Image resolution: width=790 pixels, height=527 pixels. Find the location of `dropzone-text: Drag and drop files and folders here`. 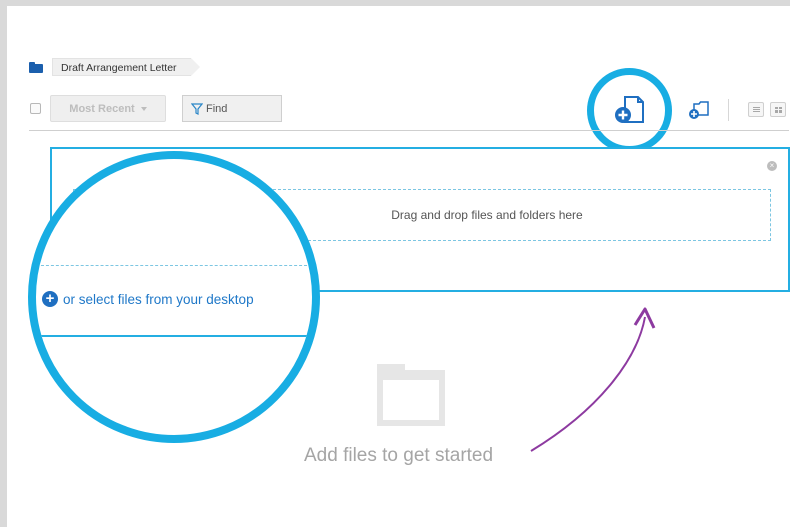

dropzone-text: Drag and drop files and folders here is located at coordinates (487, 215).